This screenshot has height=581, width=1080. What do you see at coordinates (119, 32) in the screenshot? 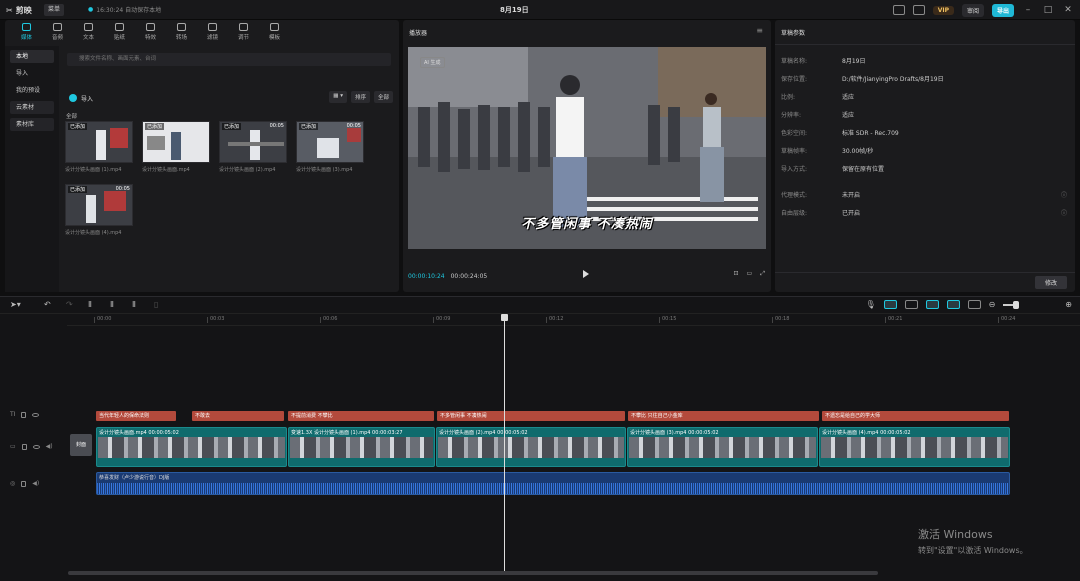
I see `tab-sticker: 贴纸` at bounding box center [119, 32].